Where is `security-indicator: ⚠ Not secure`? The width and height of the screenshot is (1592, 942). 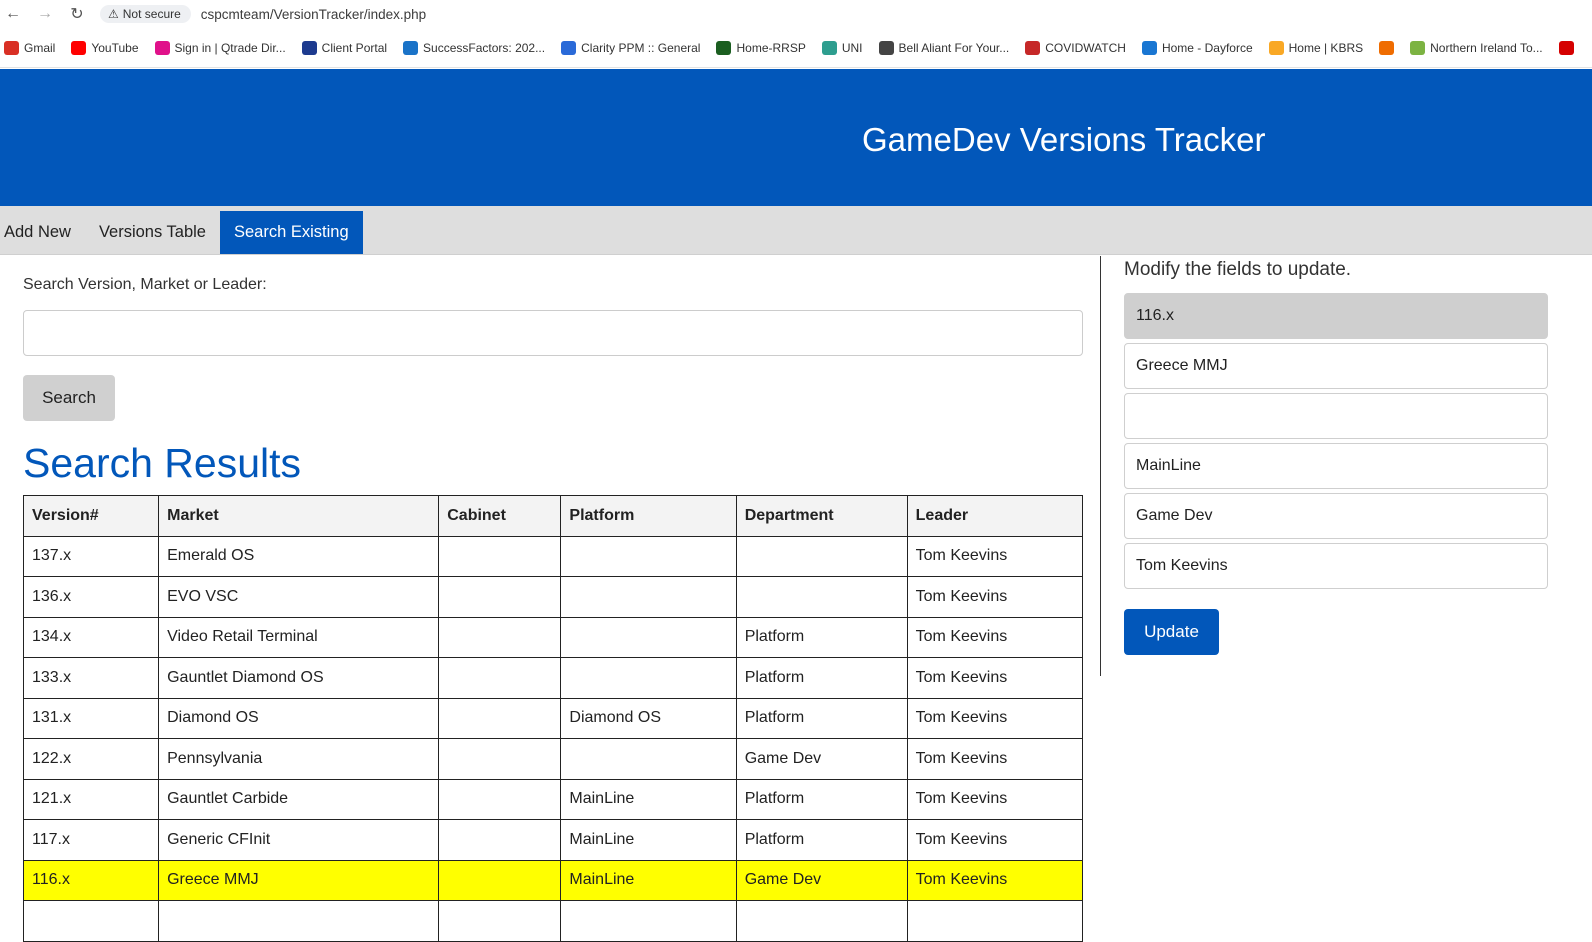 security-indicator: ⚠ Not secure is located at coordinates (145, 14).